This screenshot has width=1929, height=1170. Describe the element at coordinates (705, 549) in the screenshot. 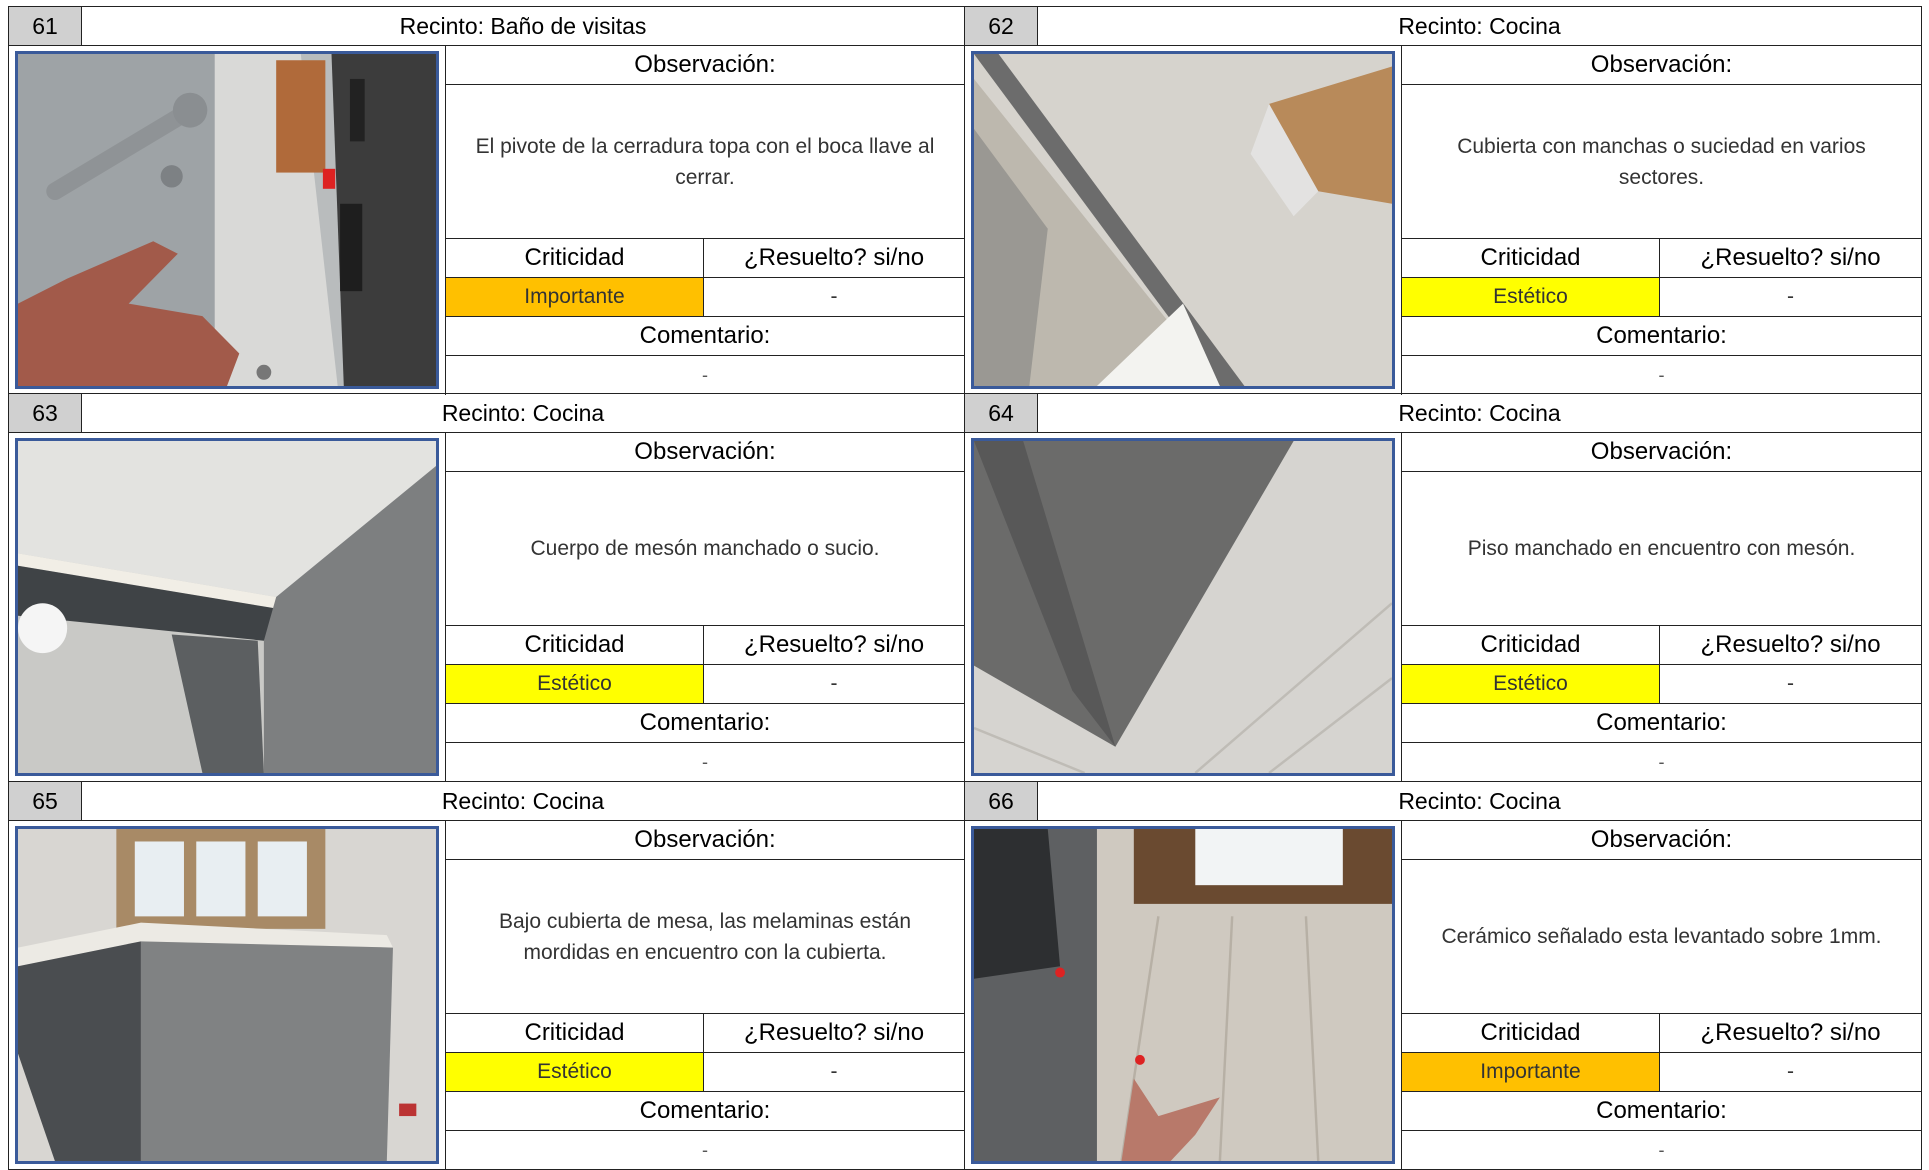

I see `observation-text: Cuerpo de mesón manchado o sucio.` at that location.